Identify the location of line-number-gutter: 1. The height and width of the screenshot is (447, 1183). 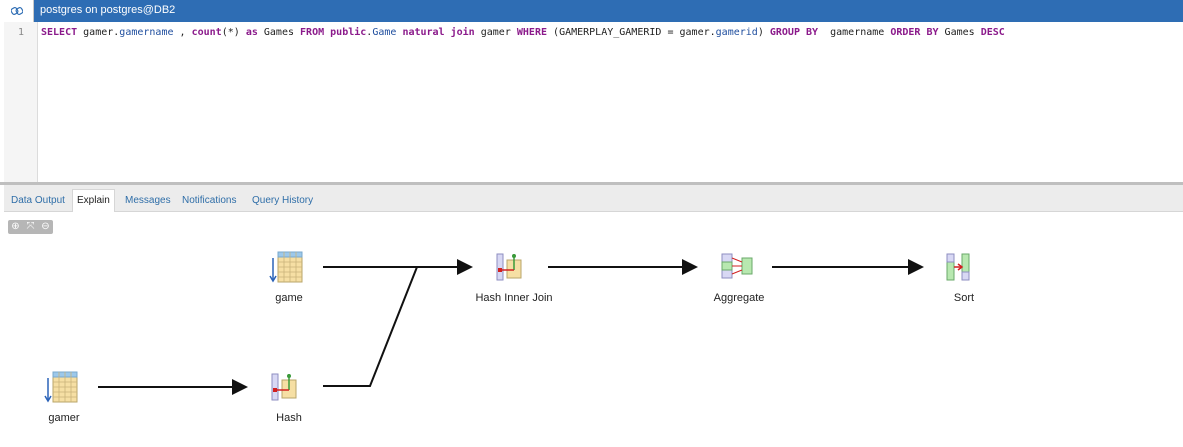
(21, 102).